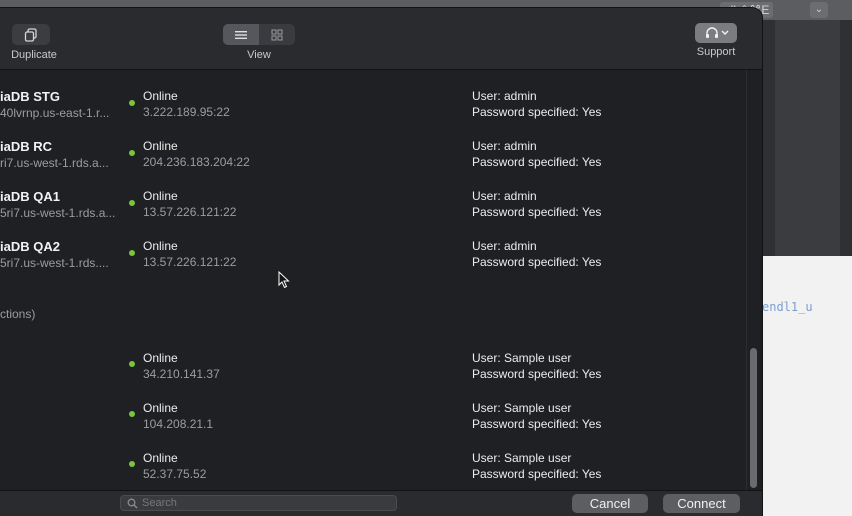  I want to click on search-input, so click(260, 503).